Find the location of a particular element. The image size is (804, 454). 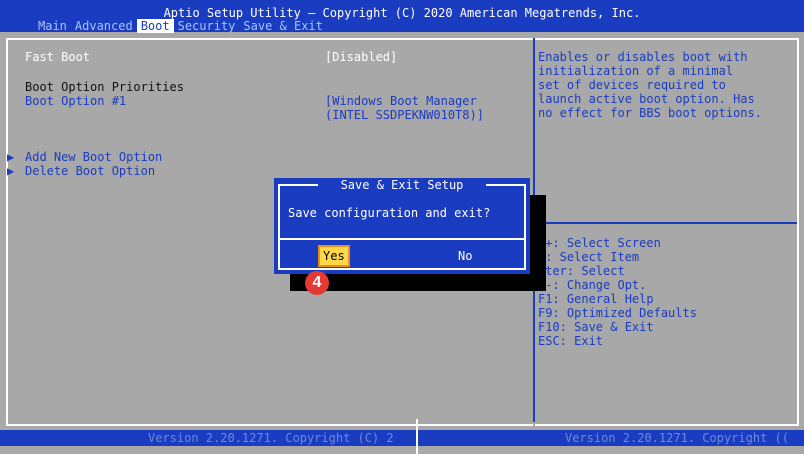

boot-option-1-value: [Windows Boot Manager is located at coordinates (401, 101).